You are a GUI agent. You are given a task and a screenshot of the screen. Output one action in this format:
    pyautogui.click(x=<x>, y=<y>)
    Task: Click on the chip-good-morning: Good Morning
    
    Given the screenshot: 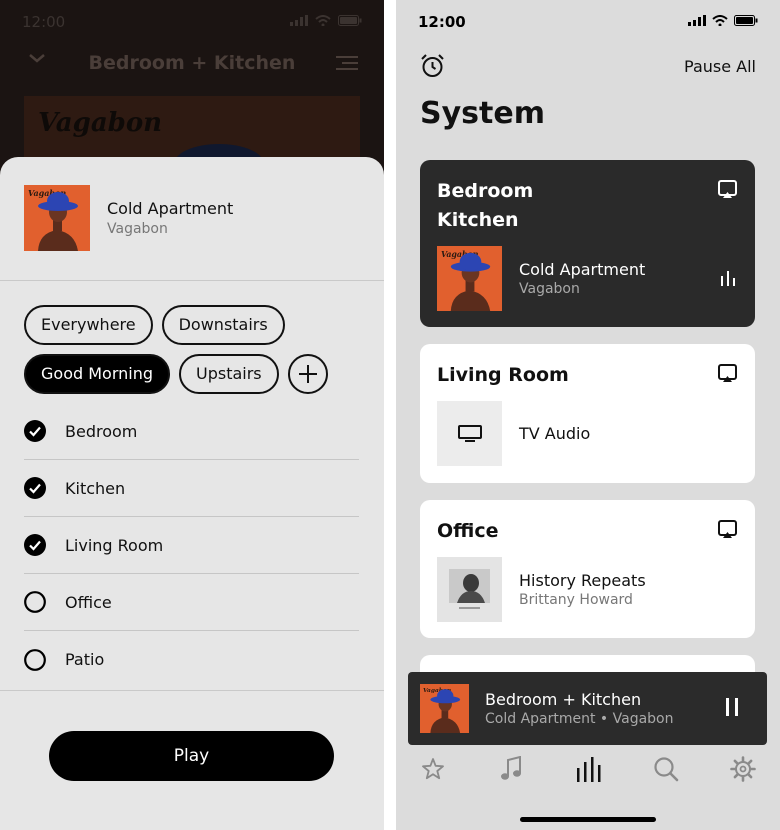 What is the action you would take?
    pyautogui.click(x=97, y=374)
    